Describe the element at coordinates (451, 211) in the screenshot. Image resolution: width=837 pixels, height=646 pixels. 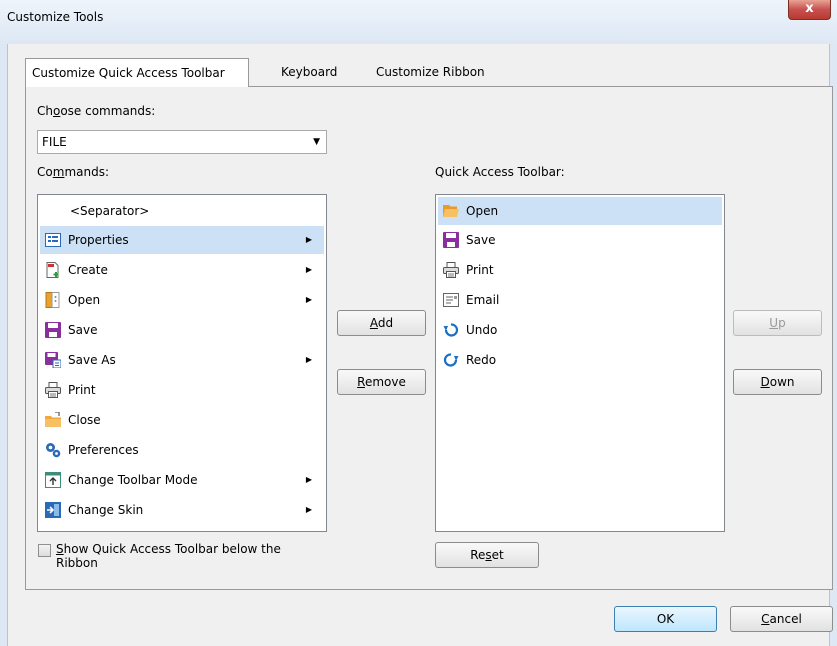
I see `open-folder-icon` at that location.